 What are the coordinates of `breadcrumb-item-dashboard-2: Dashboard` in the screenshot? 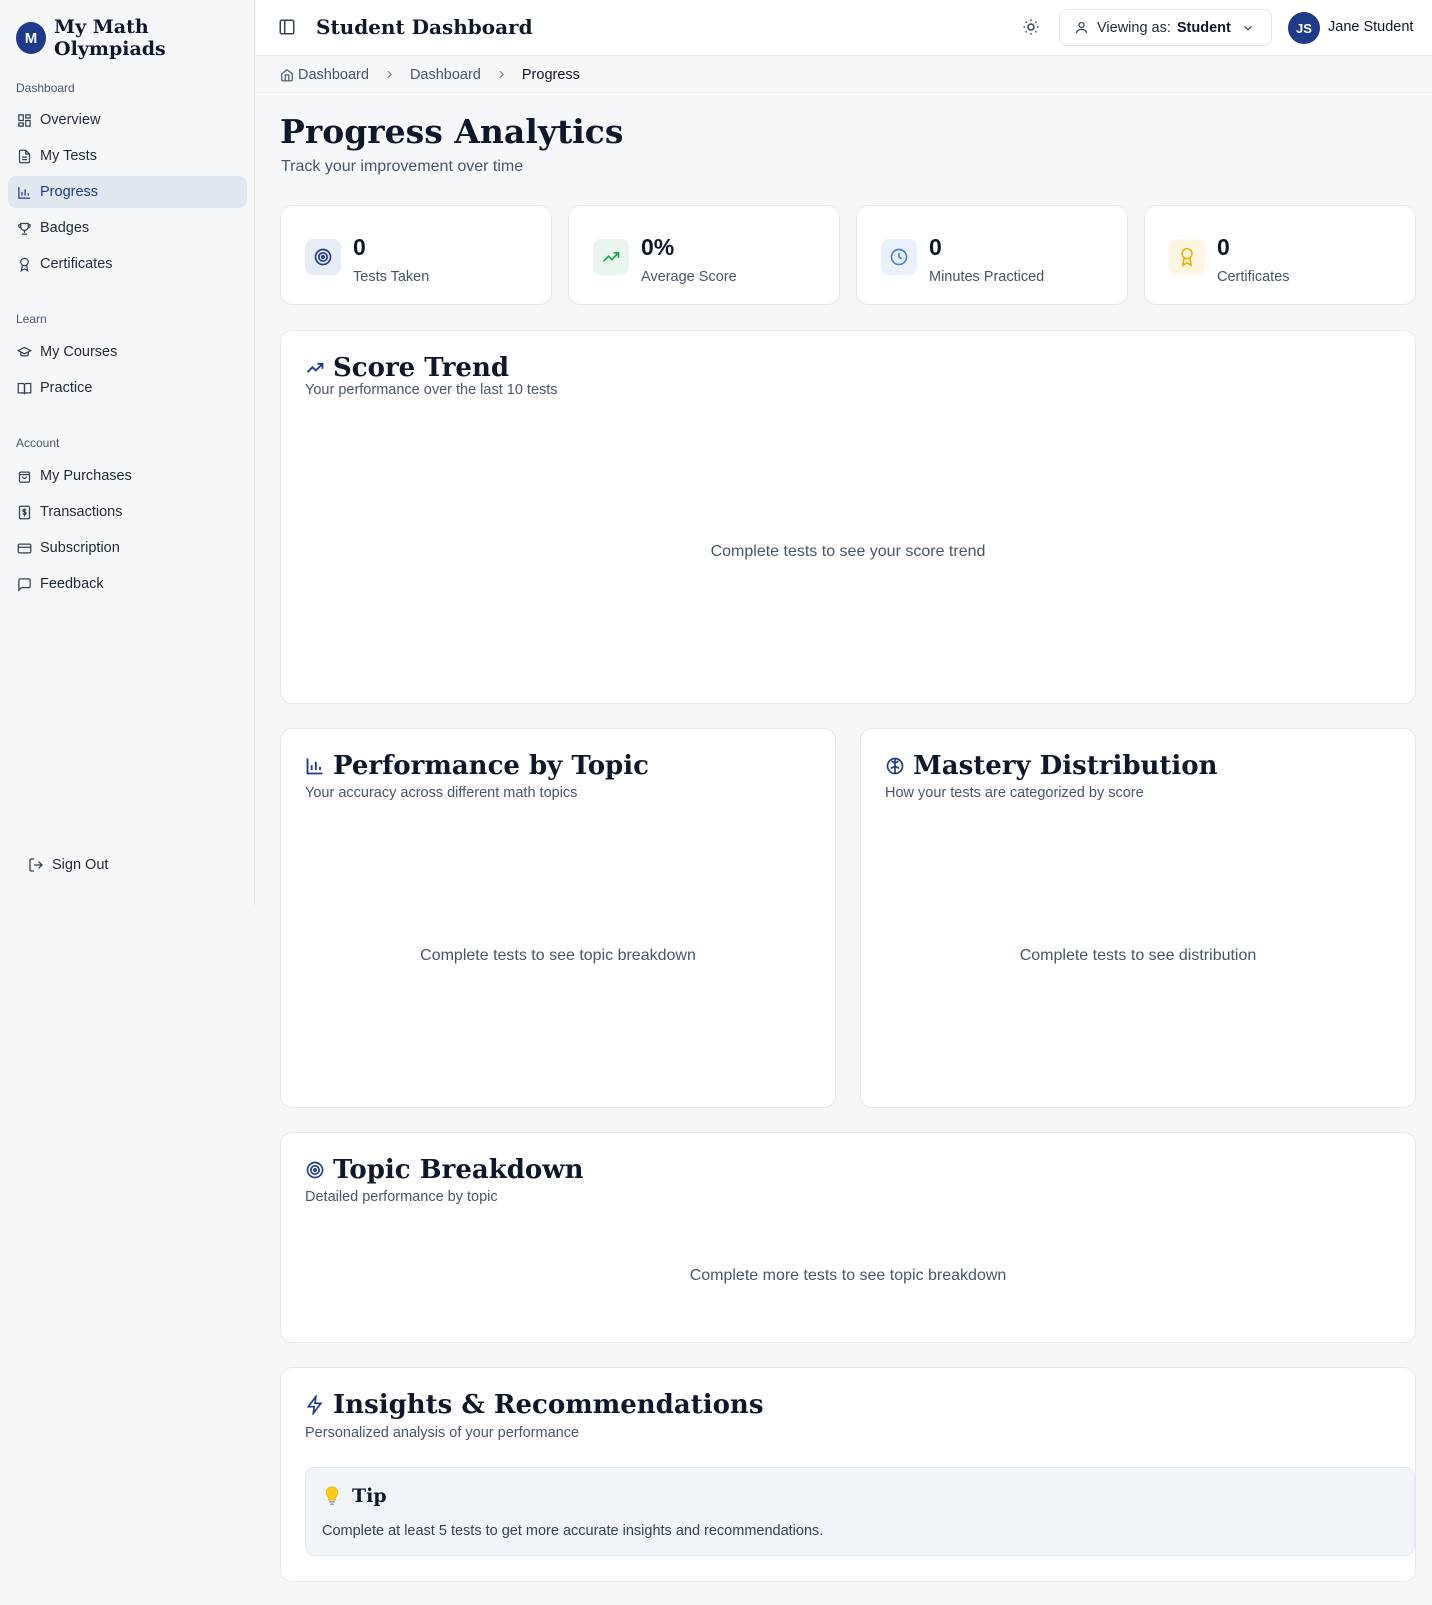 It's located at (445, 75).